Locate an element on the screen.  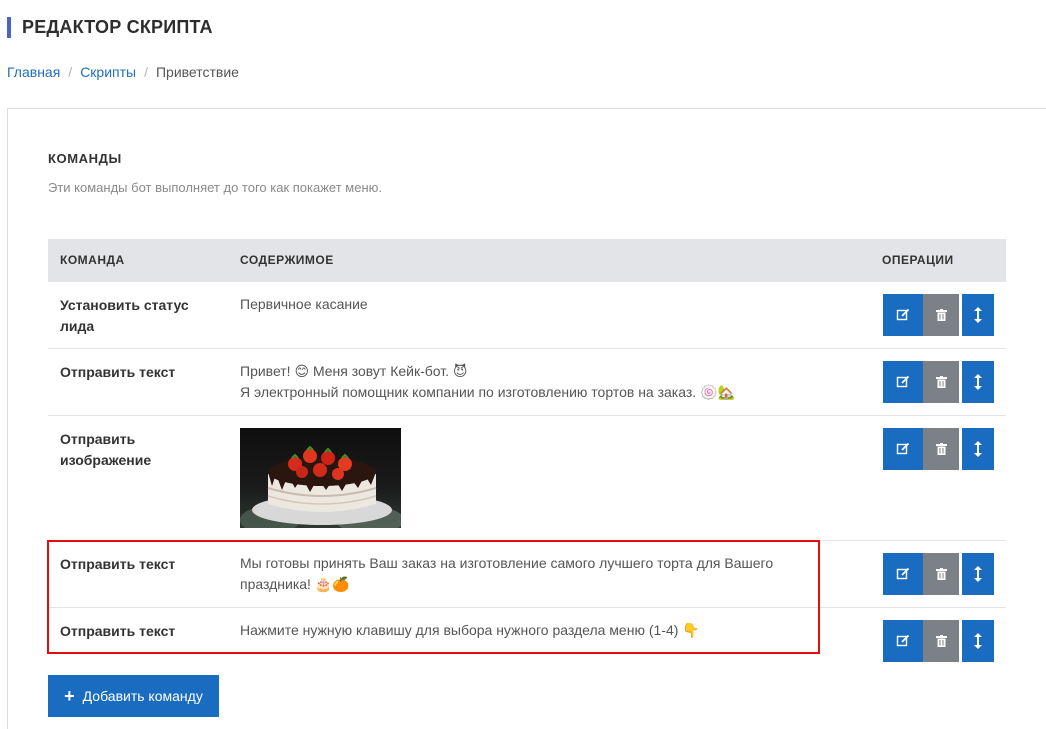
command-name: Установить статус лида is located at coordinates (124, 315).